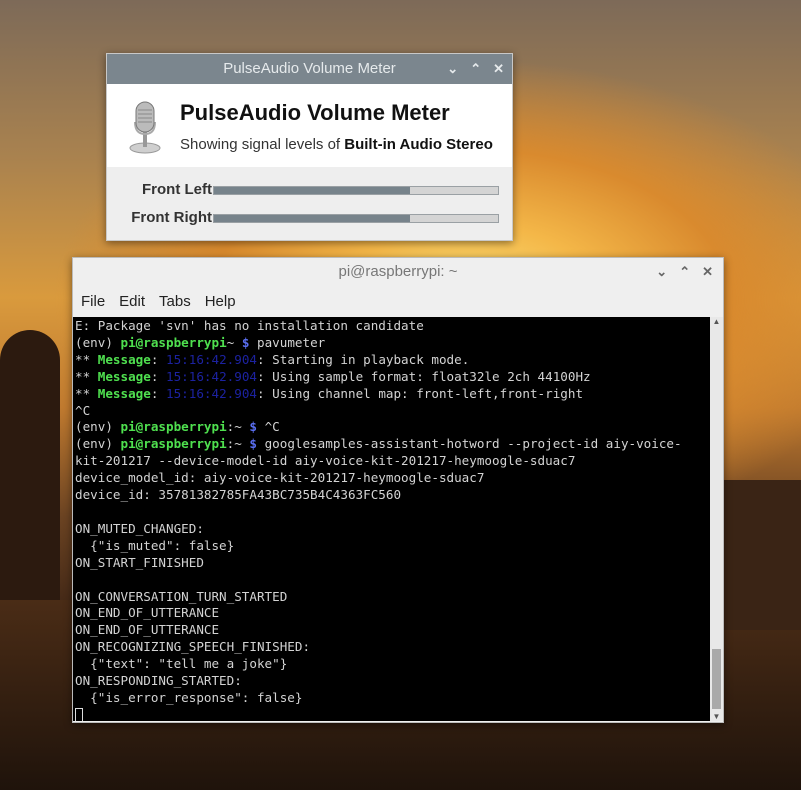 Image resolution: width=801 pixels, height=790 pixels. What do you see at coordinates (716, 679) in the screenshot?
I see `scrollbar-thumb` at bounding box center [716, 679].